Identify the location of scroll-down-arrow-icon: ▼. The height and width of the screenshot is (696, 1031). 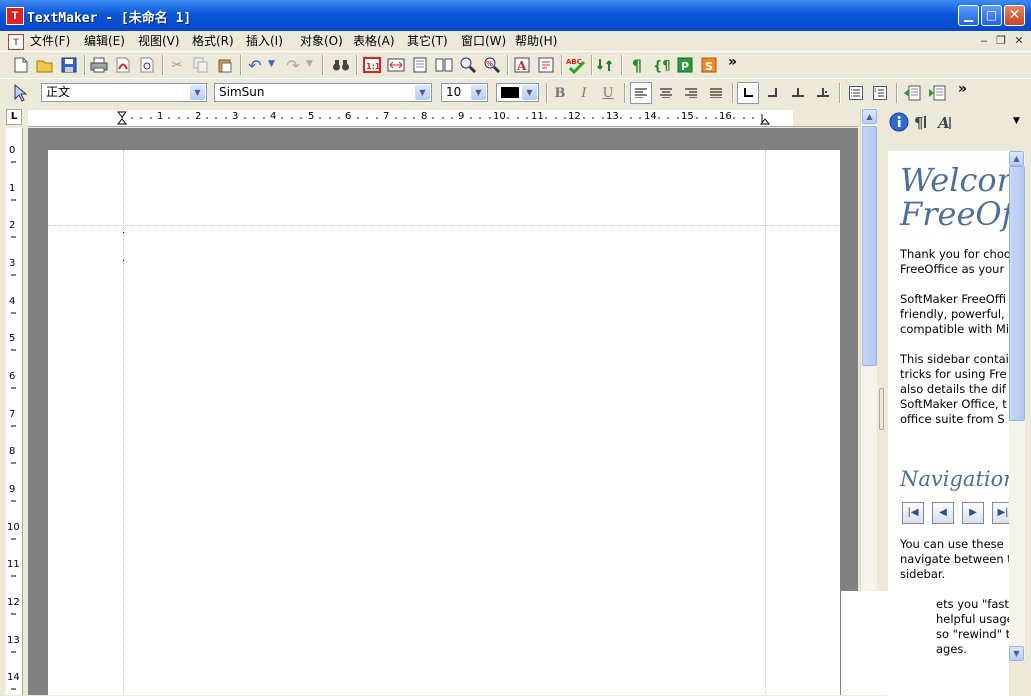
(1016, 653).